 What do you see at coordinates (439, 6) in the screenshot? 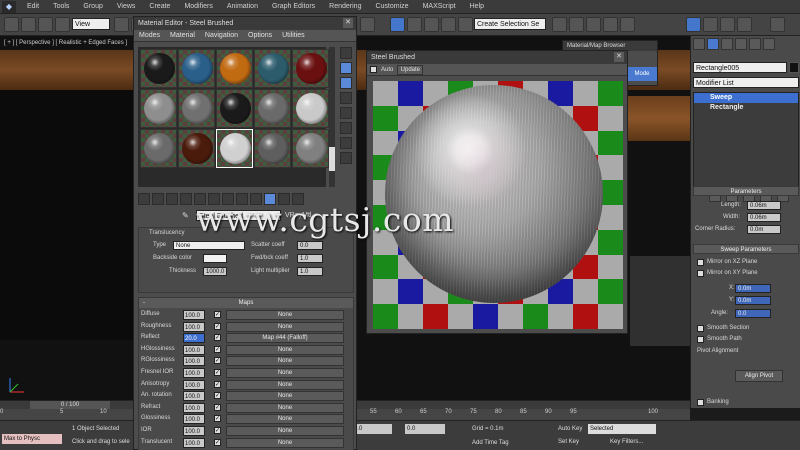
I see `menu-maxscript: MAXScript` at bounding box center [439, 6].